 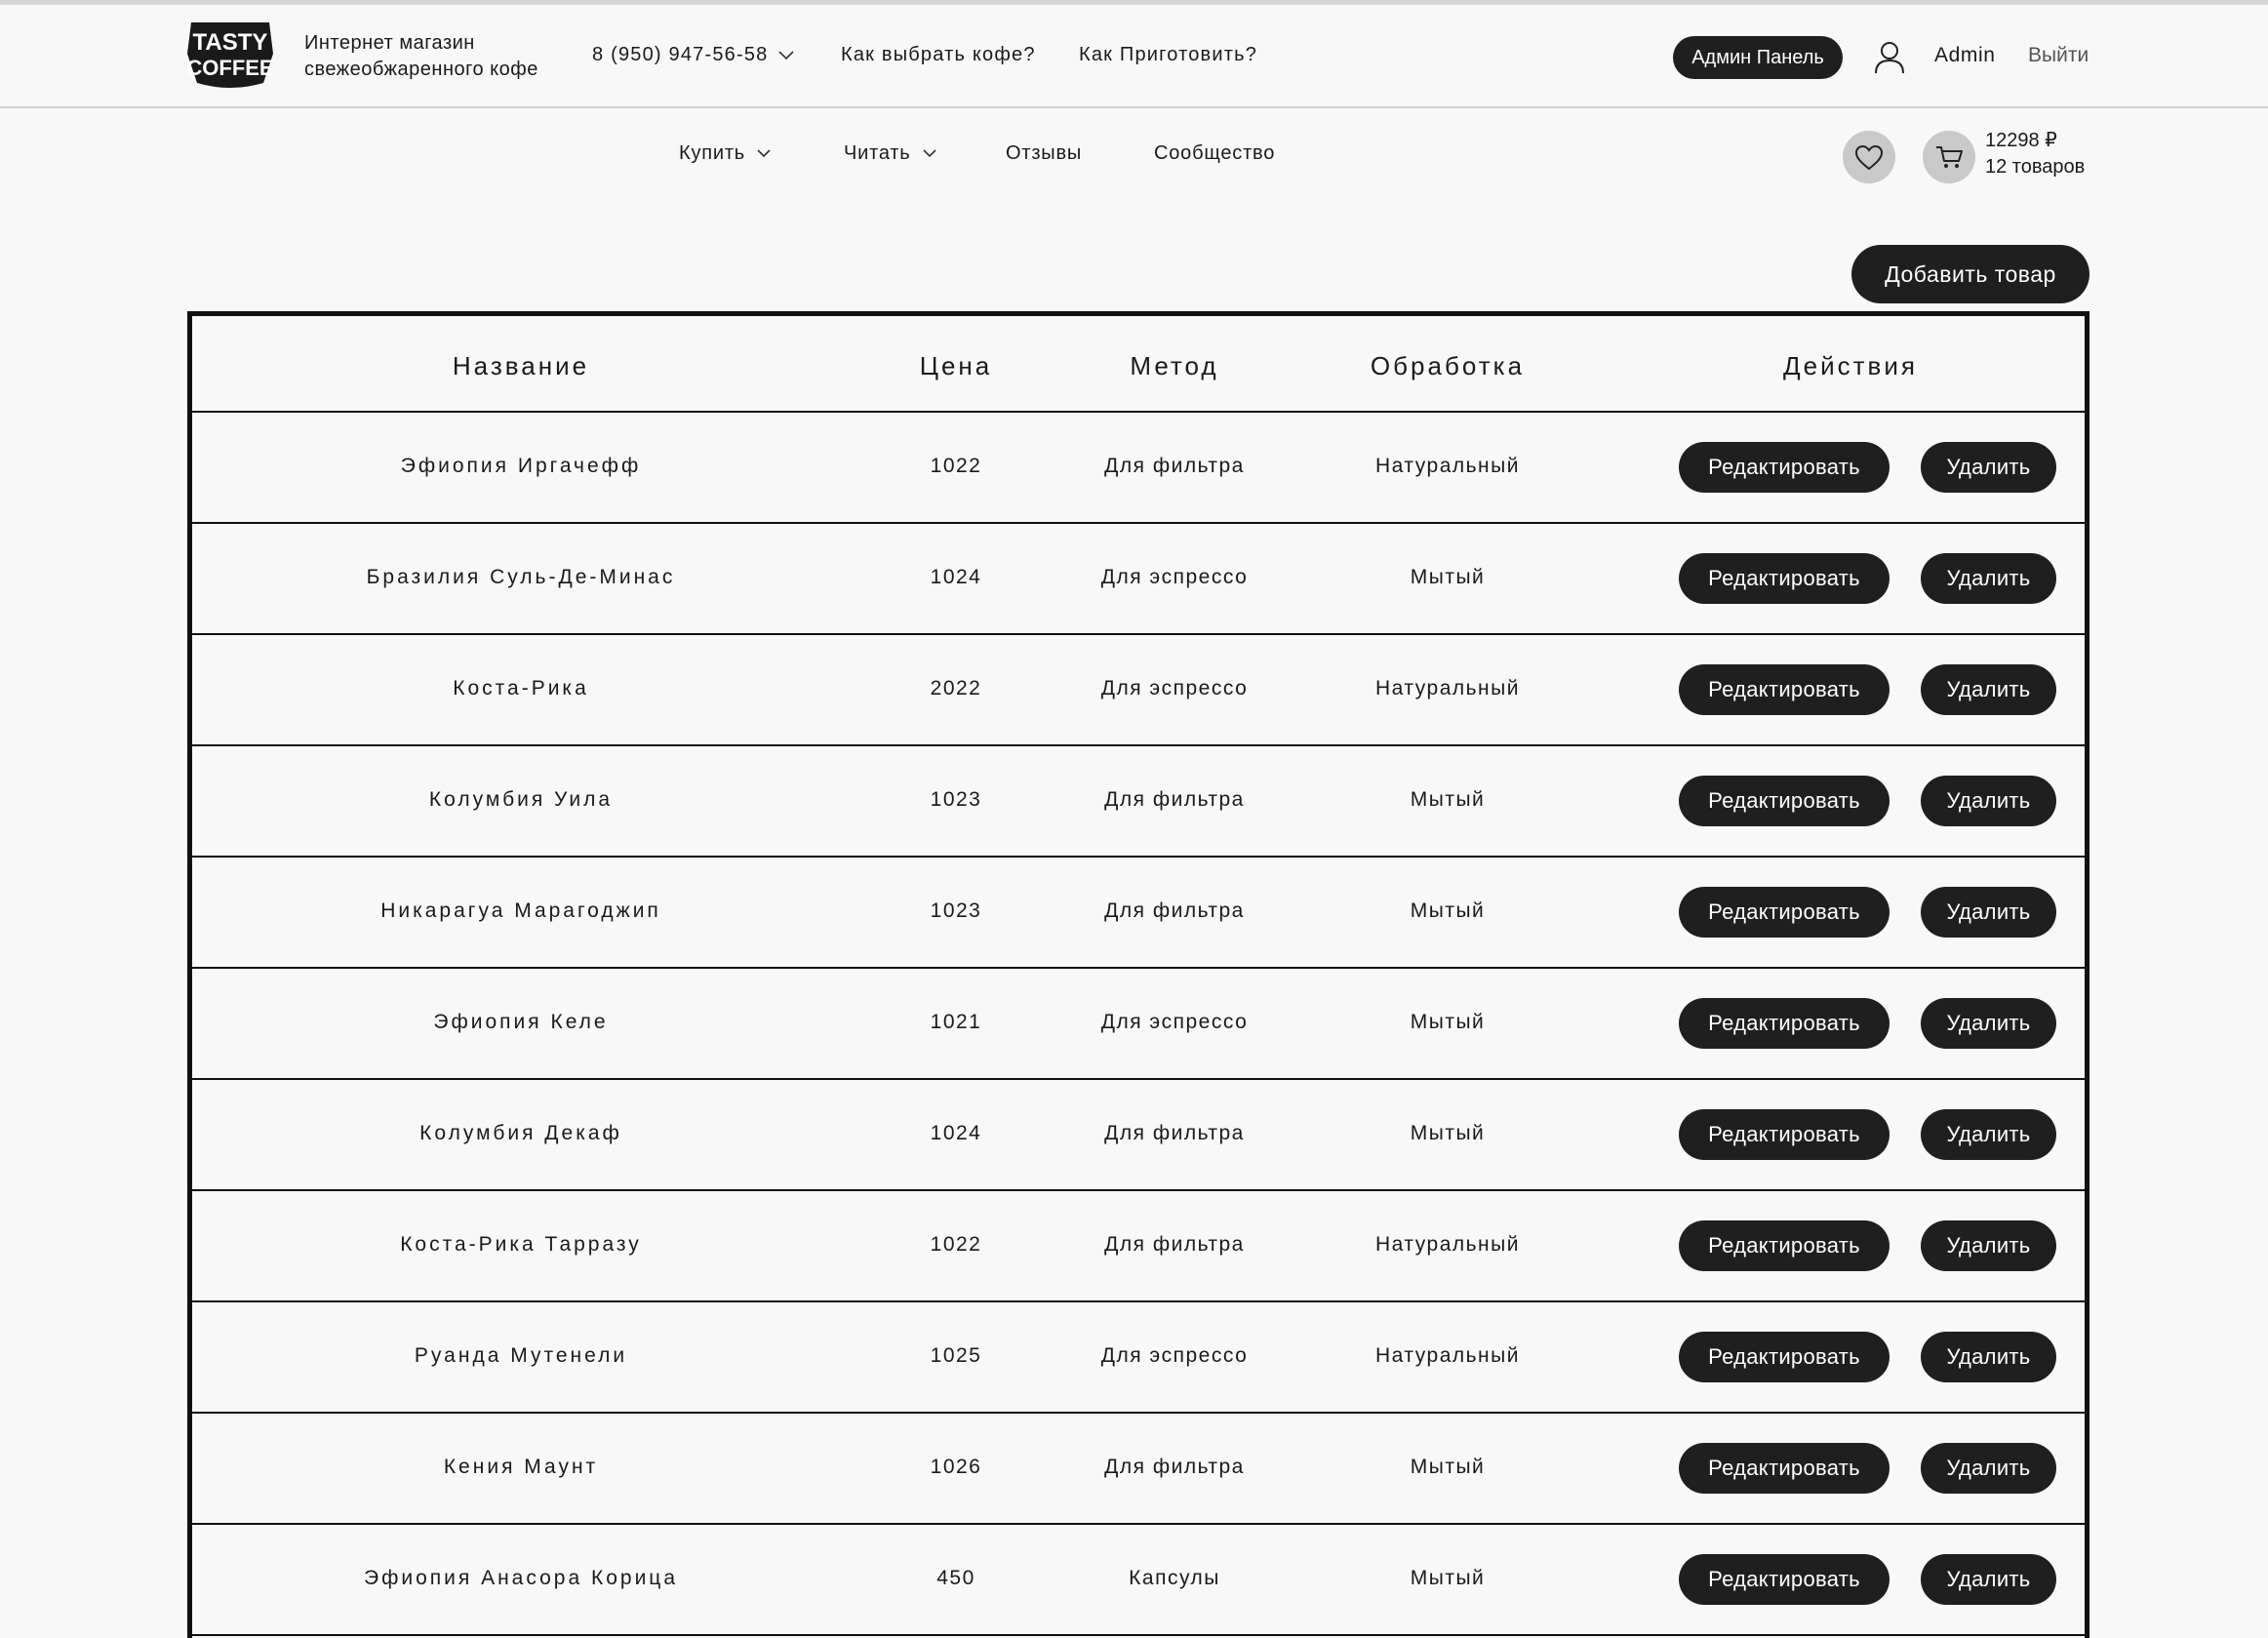 What do you see at coordinates (1758, 57) in the screenshot?
I see `admin-panel-button: Админ Панель` at bounding box center [1758, 57].